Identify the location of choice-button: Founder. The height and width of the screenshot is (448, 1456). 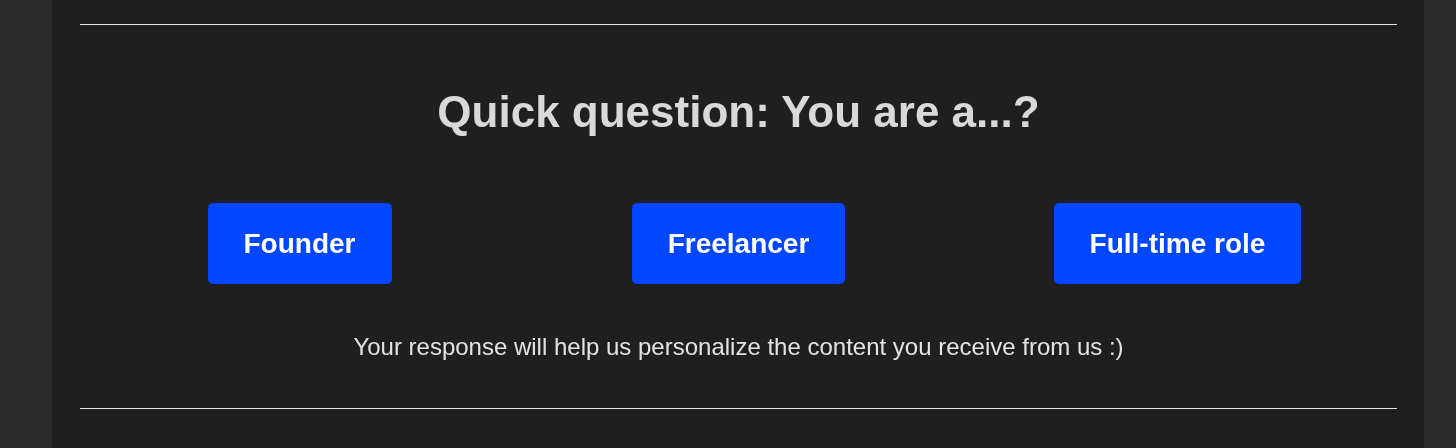
(299, 243).